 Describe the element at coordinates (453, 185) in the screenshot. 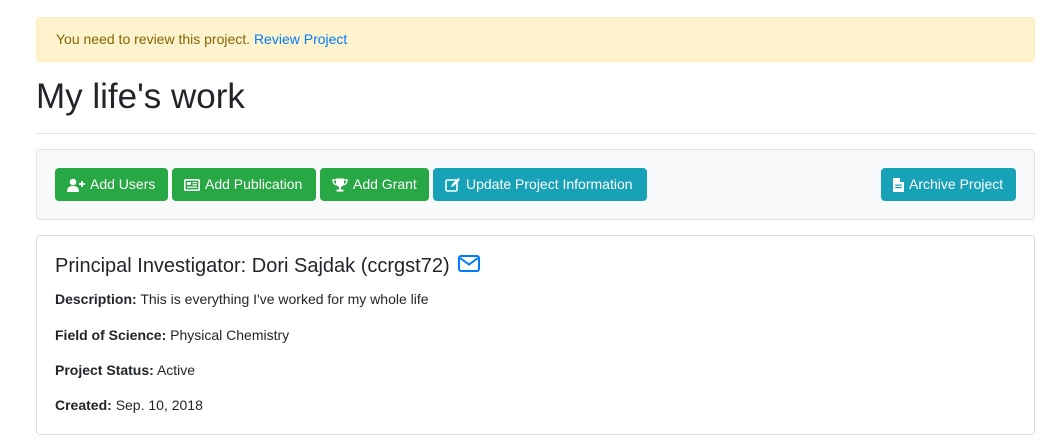

I see `edit-icon` at that location.